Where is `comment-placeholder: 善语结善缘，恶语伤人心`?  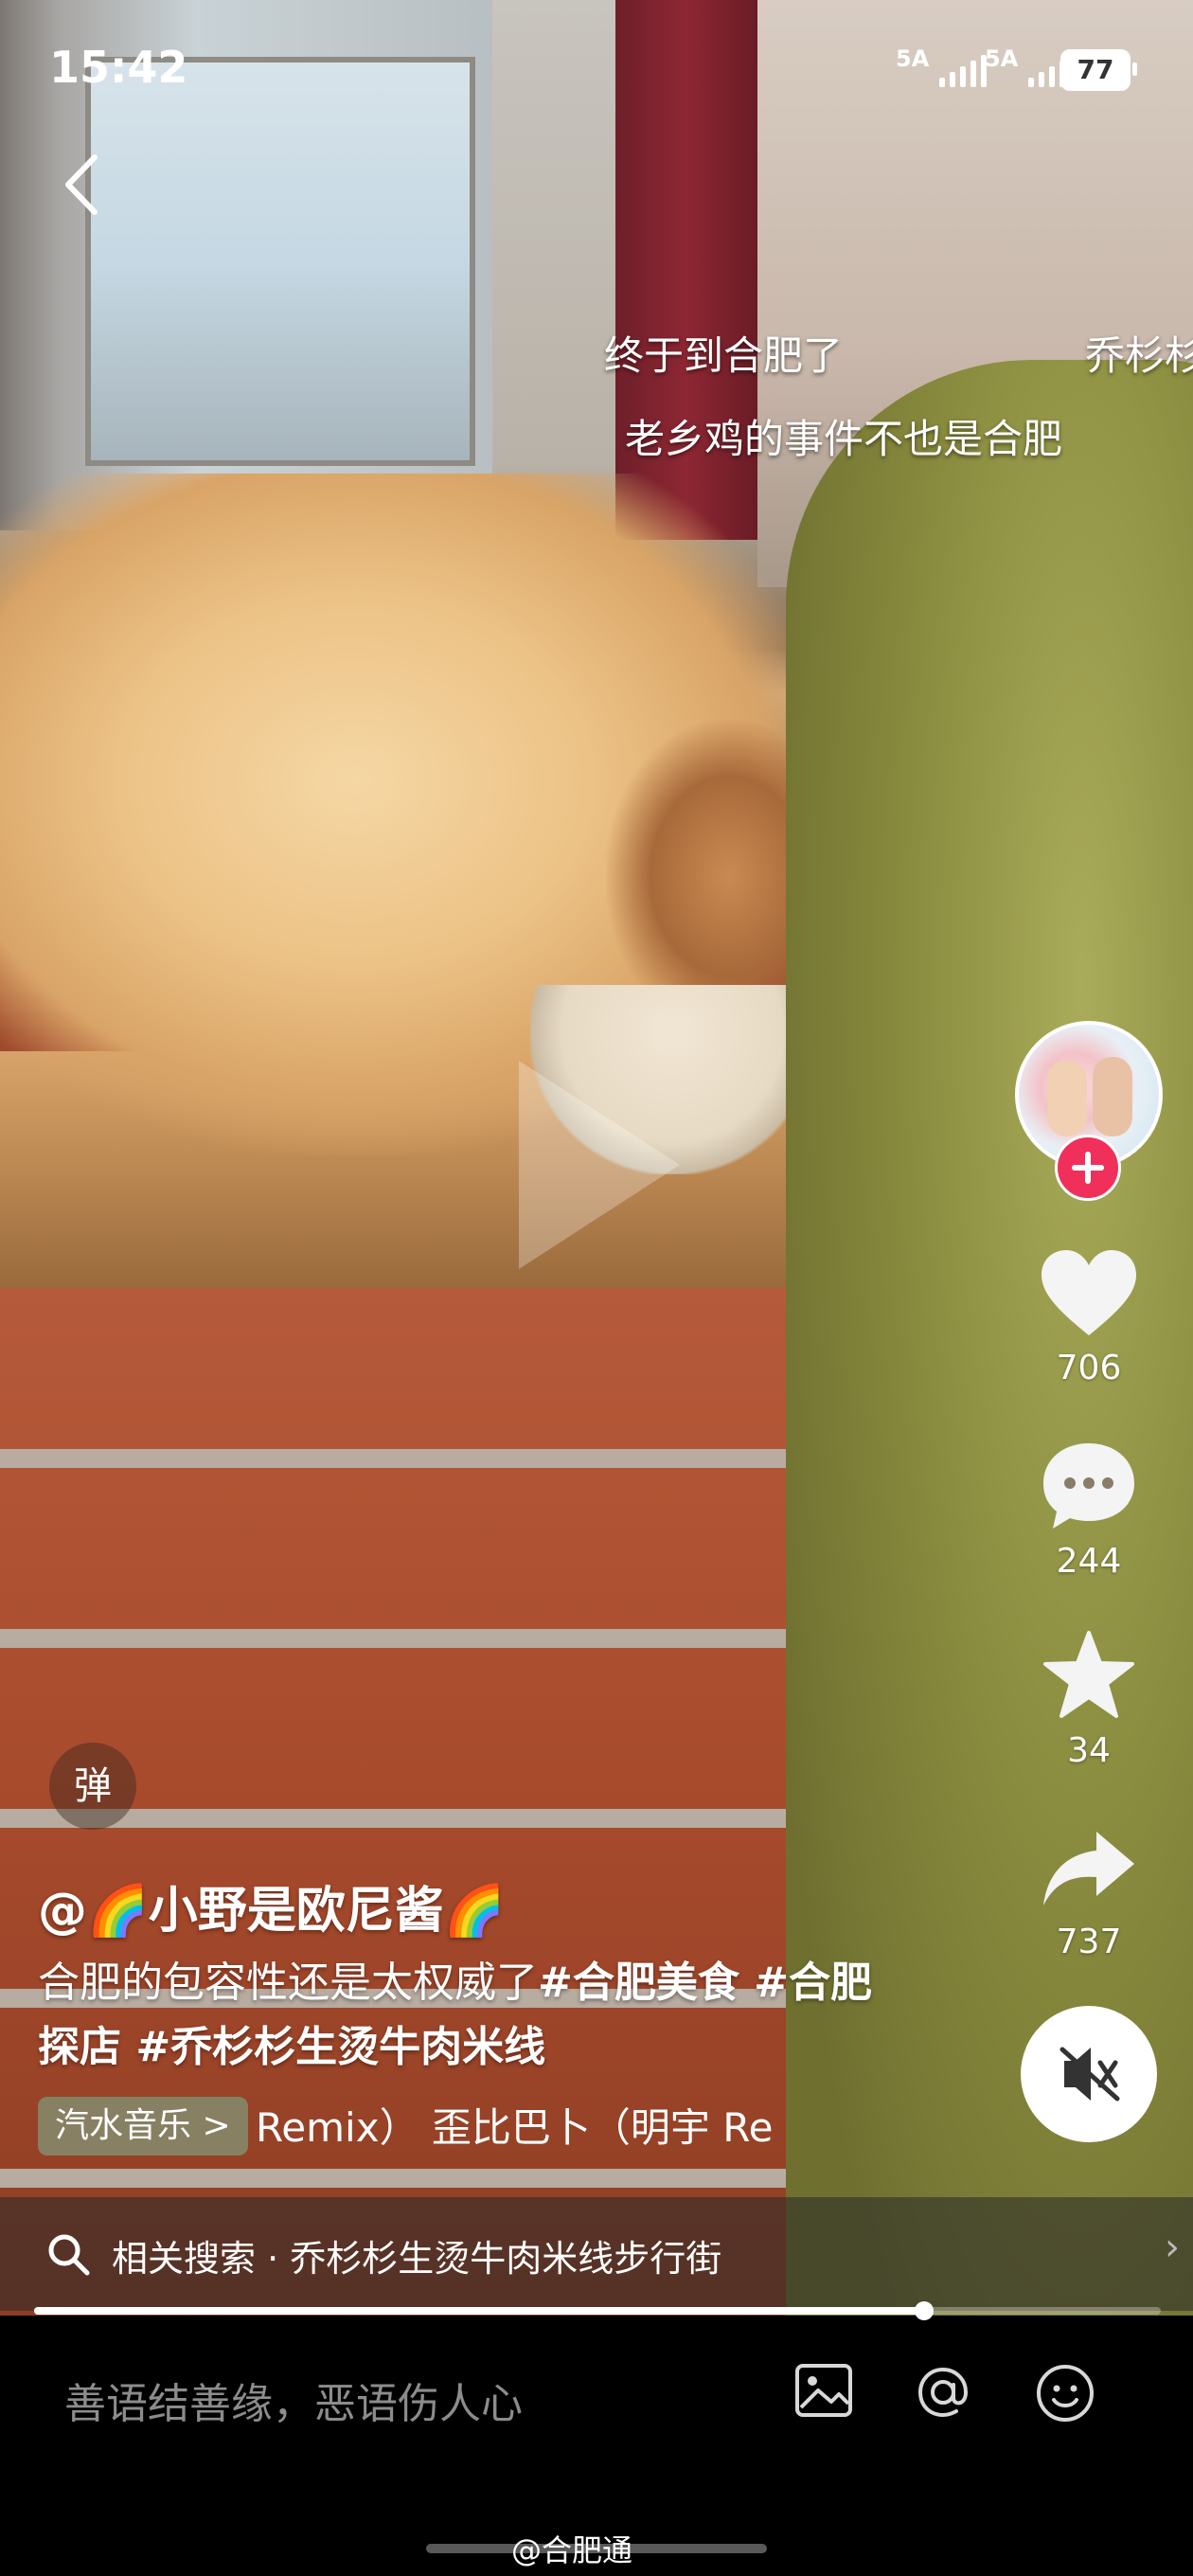
comment-placeholder: 善语结善缘，恶语伤人心 is located at coordinates (293, 2404).